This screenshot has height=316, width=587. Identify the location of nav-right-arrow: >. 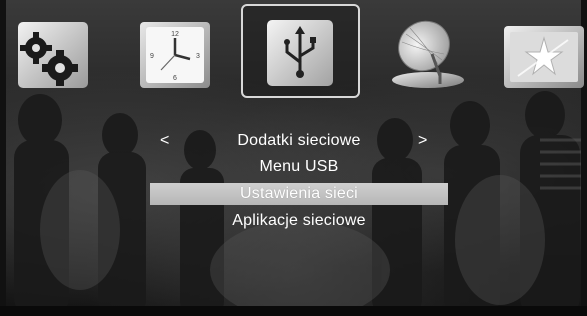
(422, 141).